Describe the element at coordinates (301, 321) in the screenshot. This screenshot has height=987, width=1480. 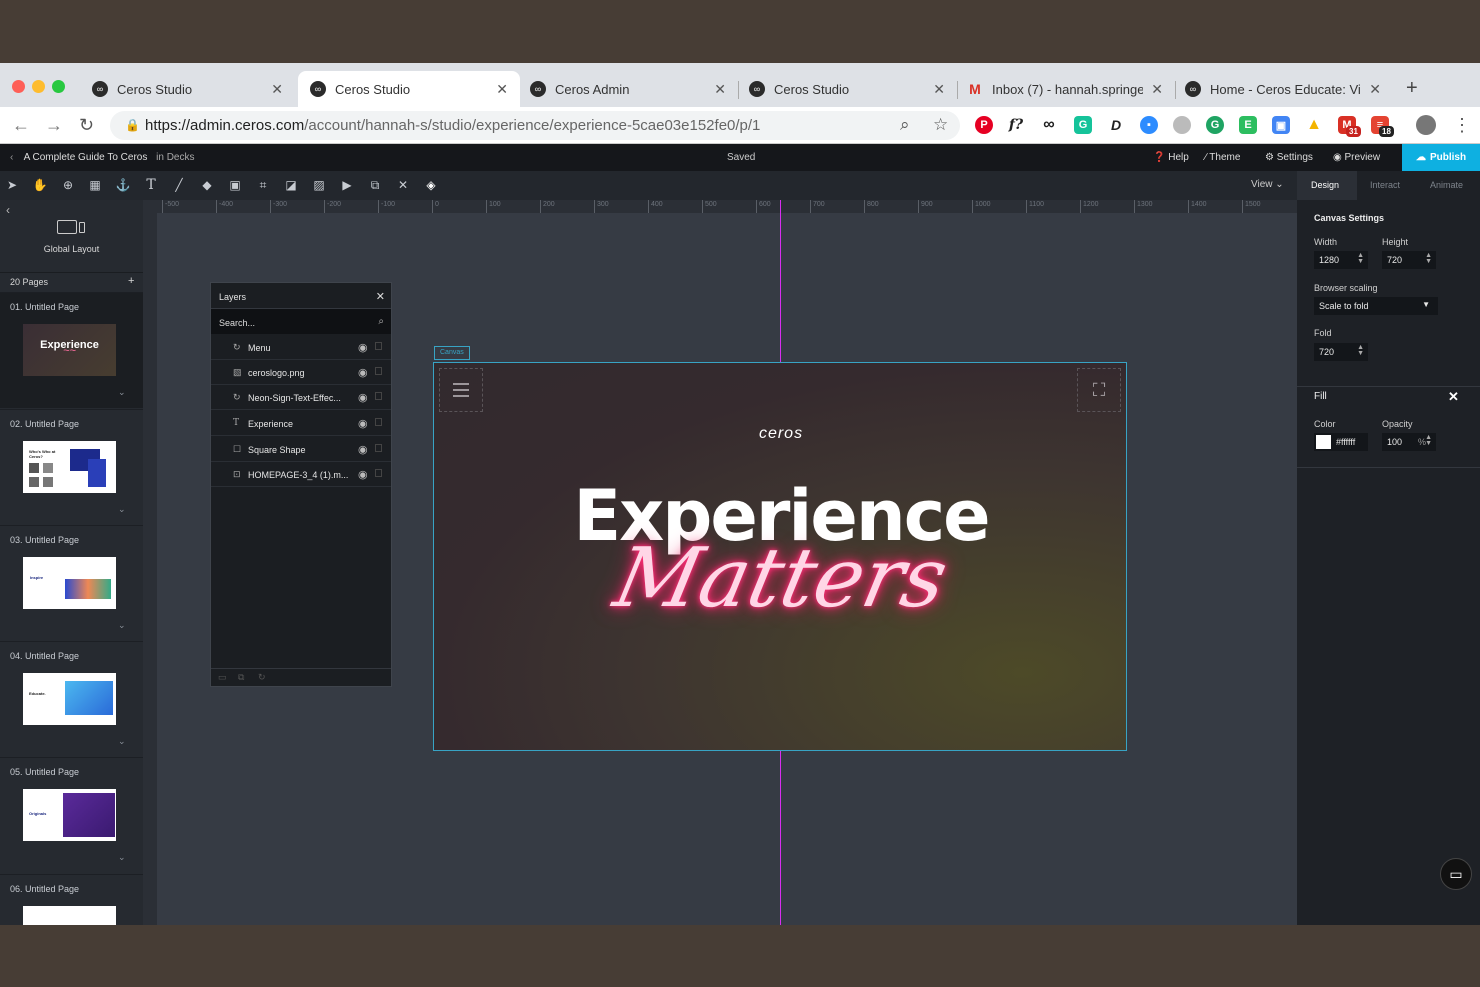
I see `layers-search-input: Search... ⌕` at that location.